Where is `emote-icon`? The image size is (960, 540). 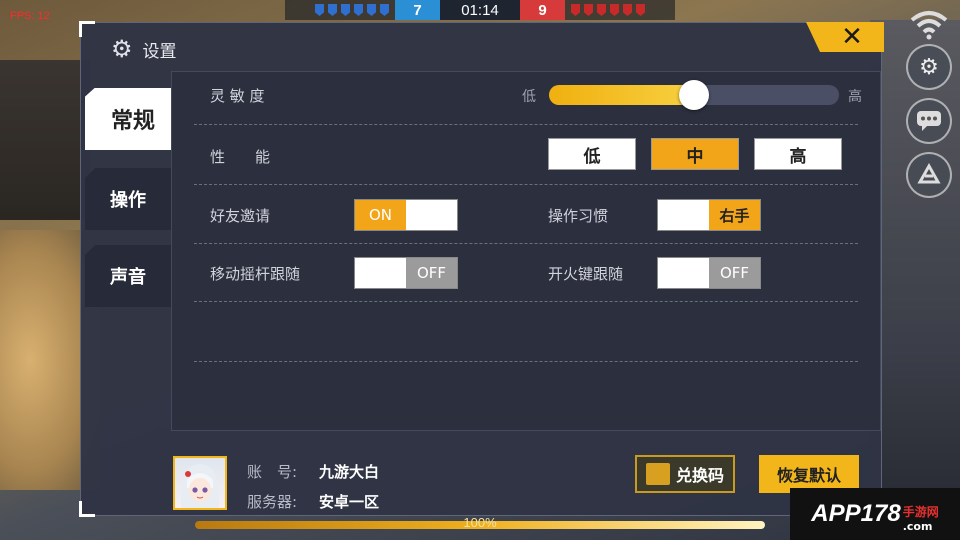
emote-icon is located at coordinates (929, 175).